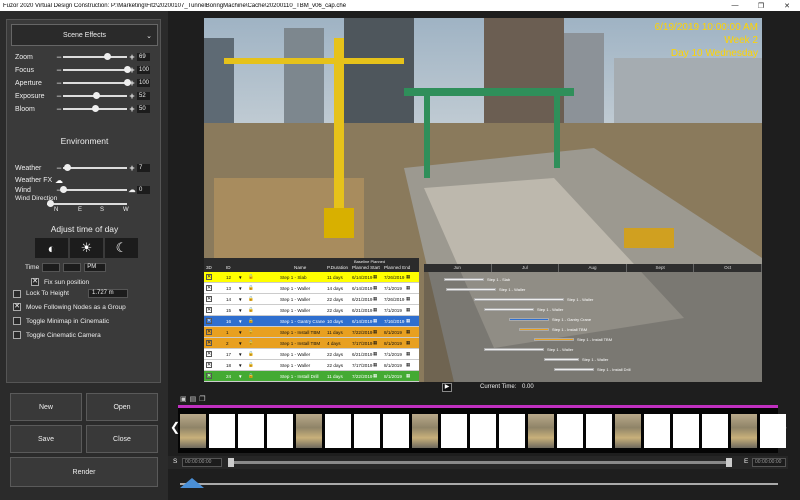  Describe the element at coordinates (68, 167) in the screenshot. I see `weather-slider-knob` at that location.